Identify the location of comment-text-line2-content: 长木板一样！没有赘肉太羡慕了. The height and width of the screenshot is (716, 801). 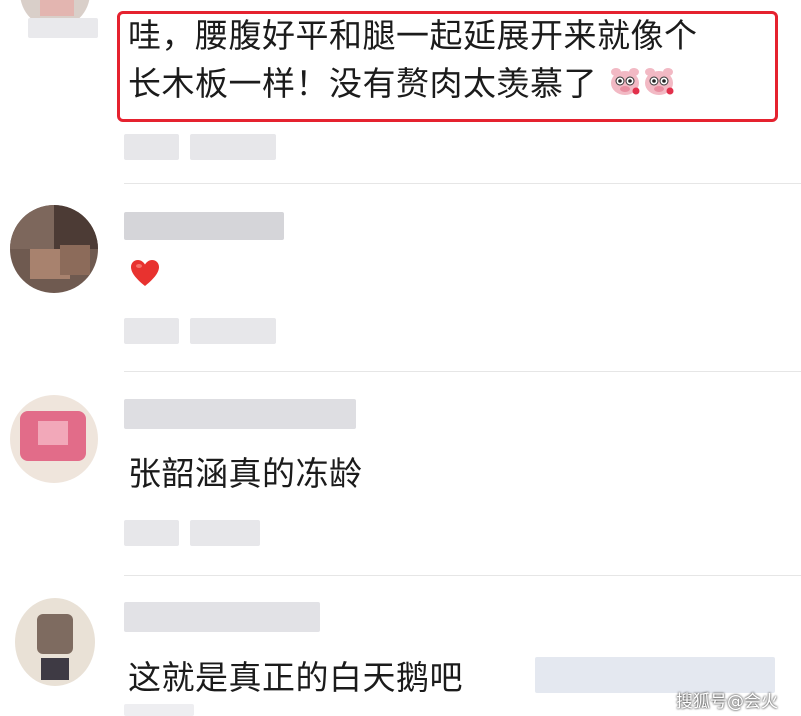
(362, 83).